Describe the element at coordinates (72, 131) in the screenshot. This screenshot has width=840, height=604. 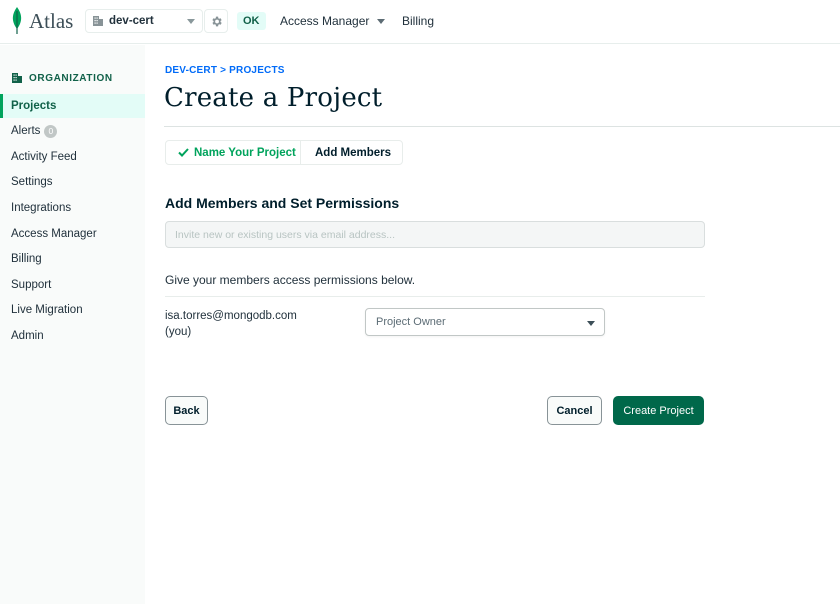
I see `sidebar-item-alerts: Alerts 0` at that location.